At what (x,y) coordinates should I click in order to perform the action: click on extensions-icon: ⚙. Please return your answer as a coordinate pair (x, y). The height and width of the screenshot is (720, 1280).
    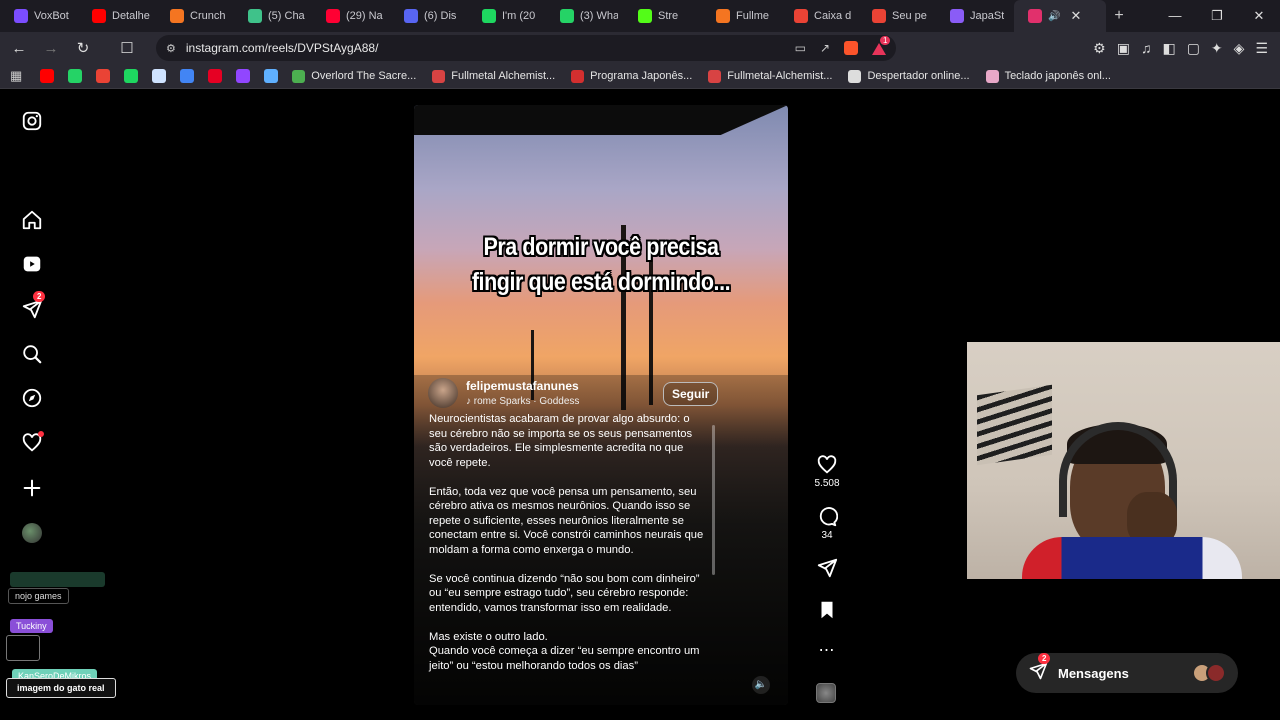
    Looking at the image, I should click on (1099, 48).